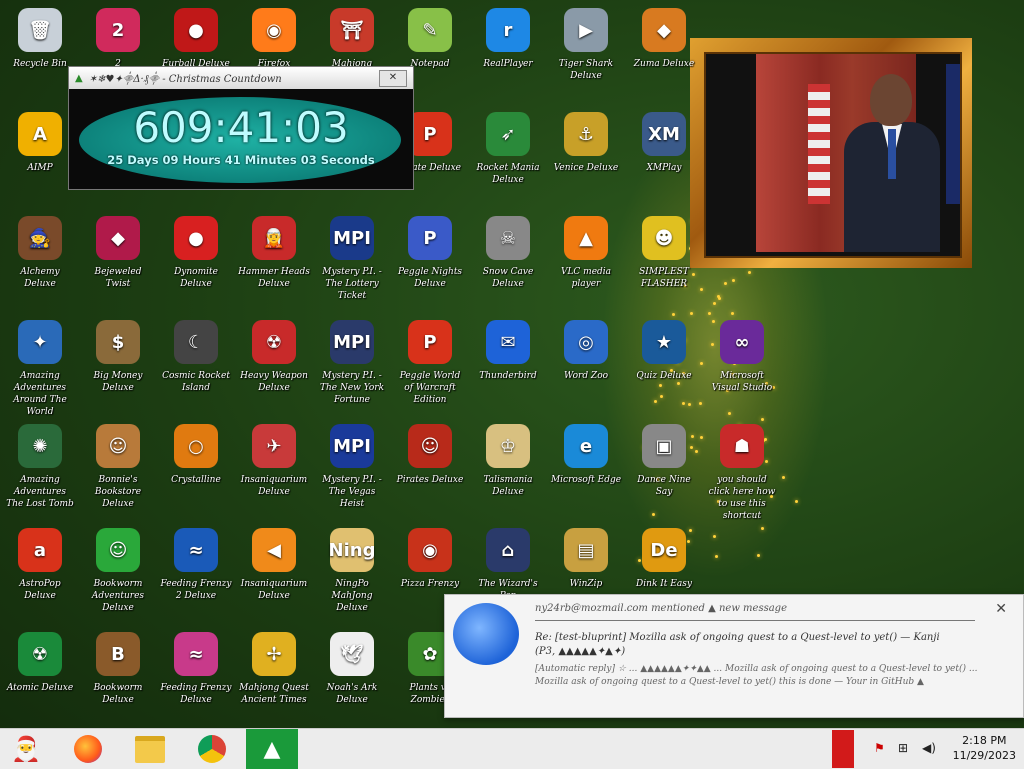 This screenshot has width=1024, height=769. What do you see at coordinates (212, 749) in the screenshot?
I see `chrome-taskbar-button` at bounding box center [212, 749].